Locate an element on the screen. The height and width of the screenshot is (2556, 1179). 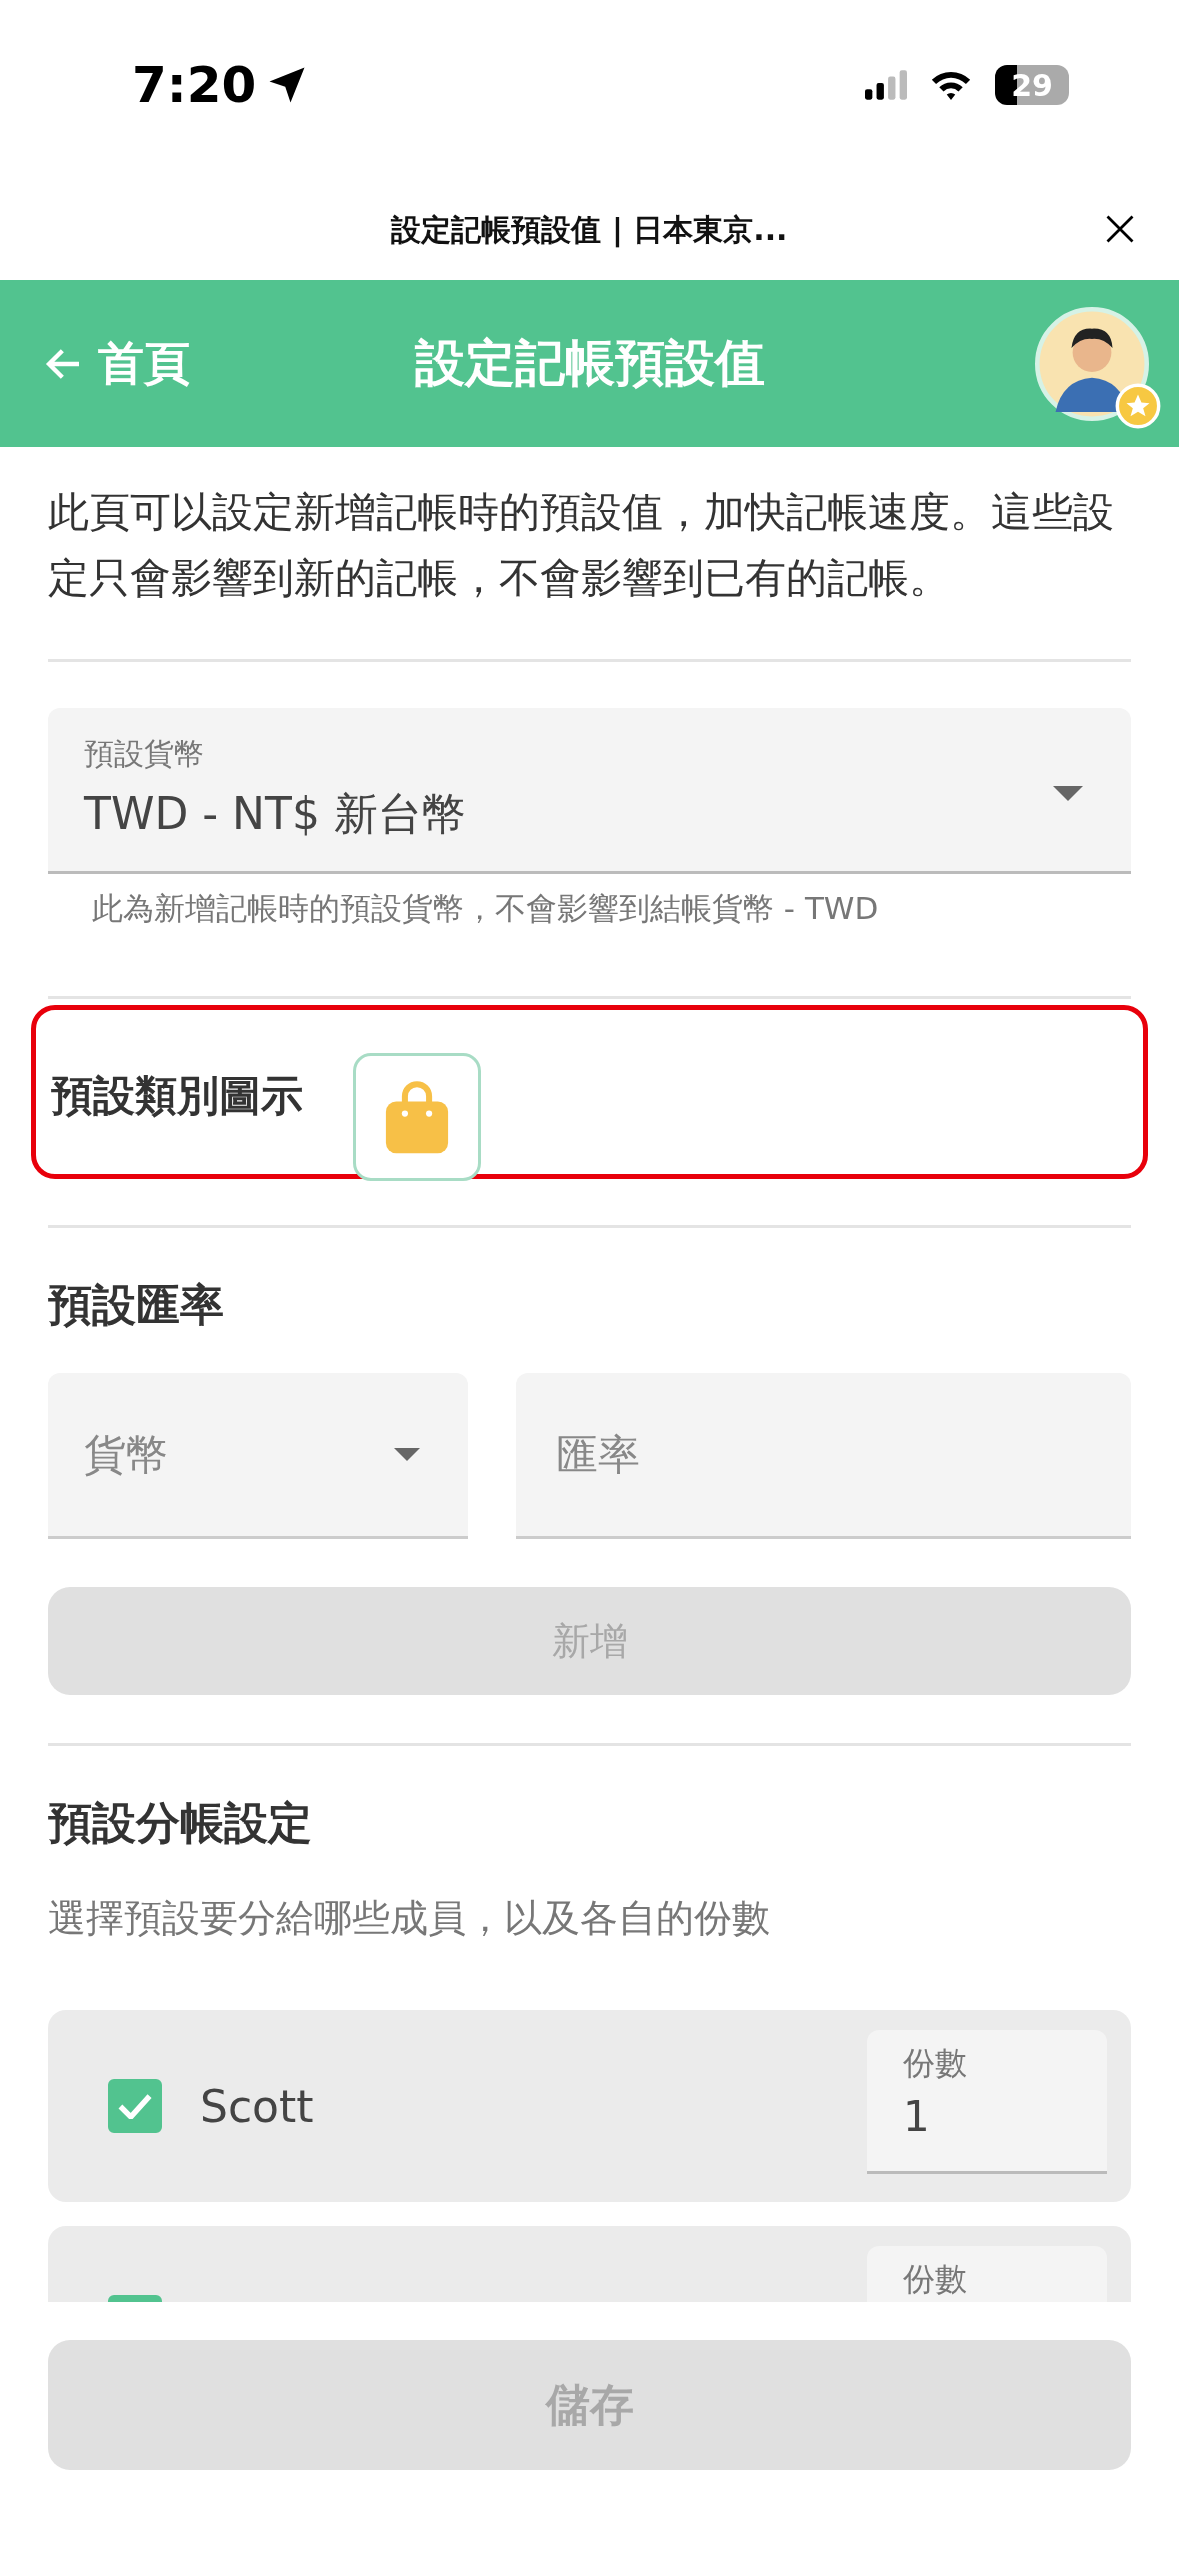
shares-field: 份數 1 is located at coordinates (987, 2102).